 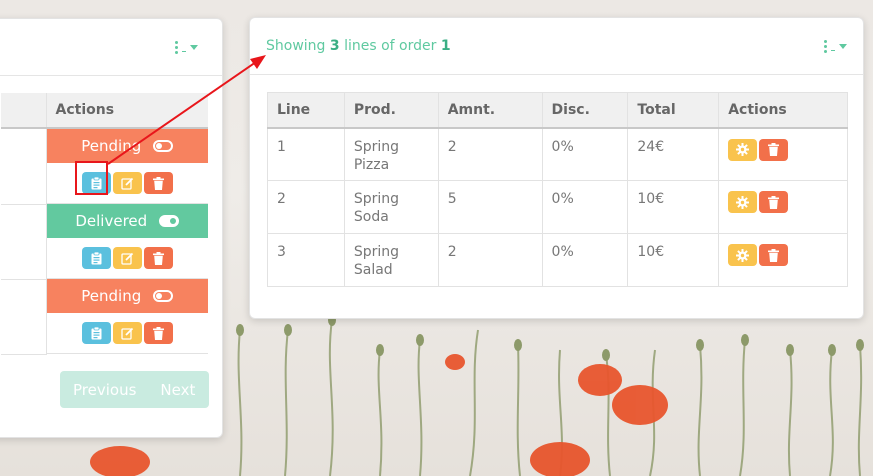 What do you see at coordinates (673, 110) in the screenshot?
I see `column-header-total: Total` at bounding box center [673, 110].